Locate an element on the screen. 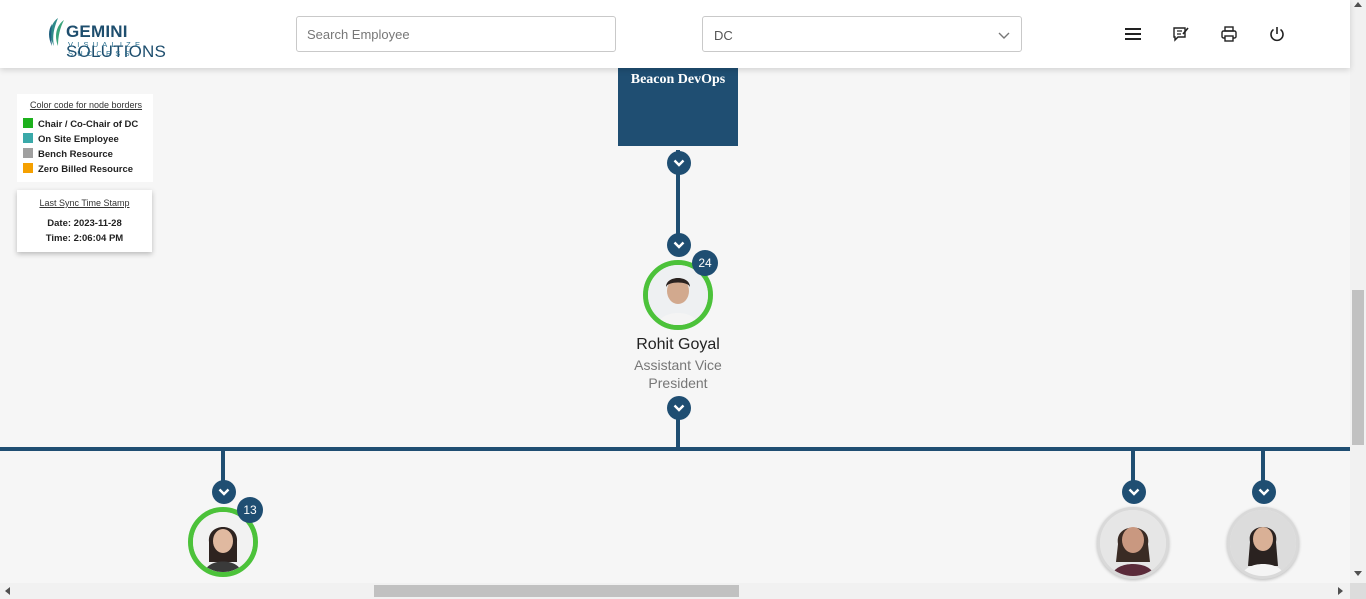 The image size is (1366, 599). legend-title: Color code for node borders is located at coordinates (86, 105).